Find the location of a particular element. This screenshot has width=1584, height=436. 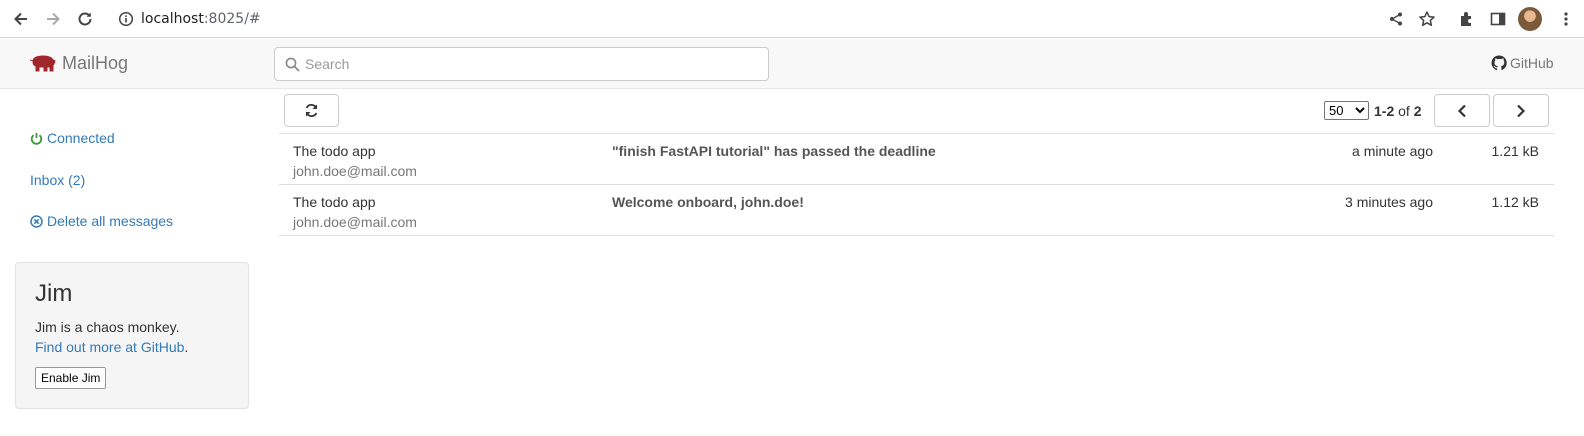

page-range-value: 1-2 is located at coordinates (1384, 110).